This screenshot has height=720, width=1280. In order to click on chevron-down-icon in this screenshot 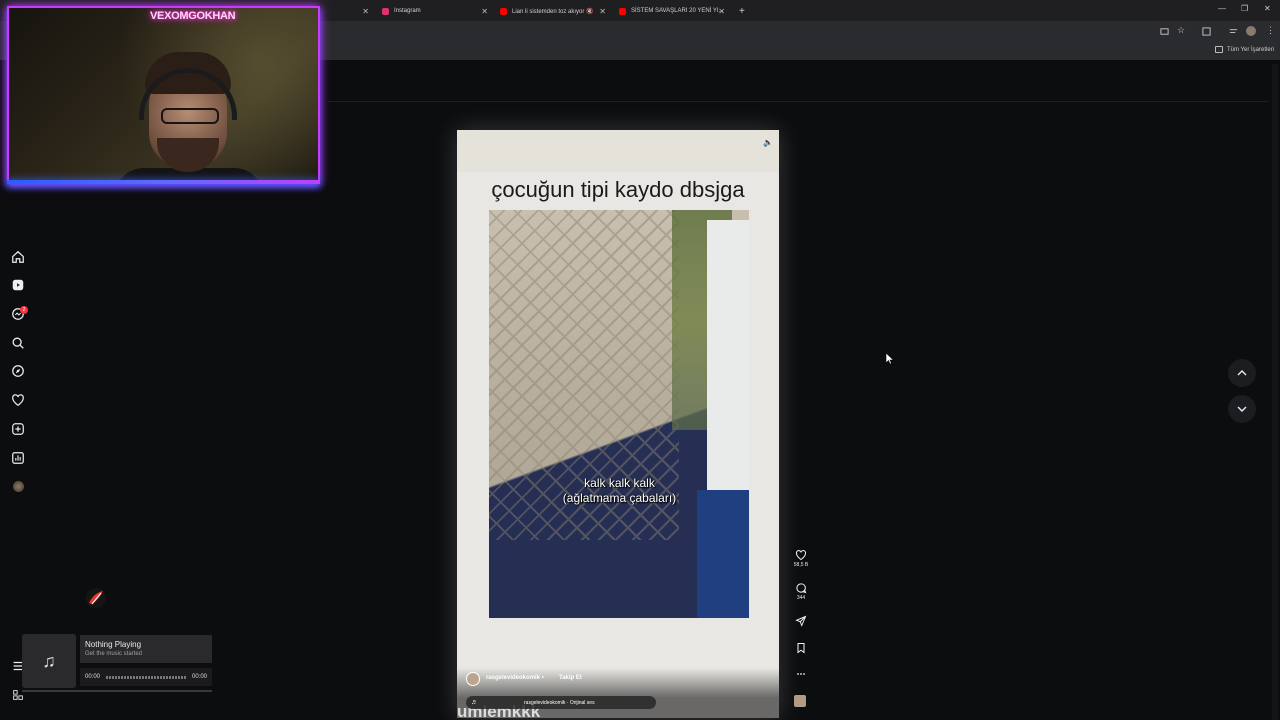, I will do `click(1242, 409)`.